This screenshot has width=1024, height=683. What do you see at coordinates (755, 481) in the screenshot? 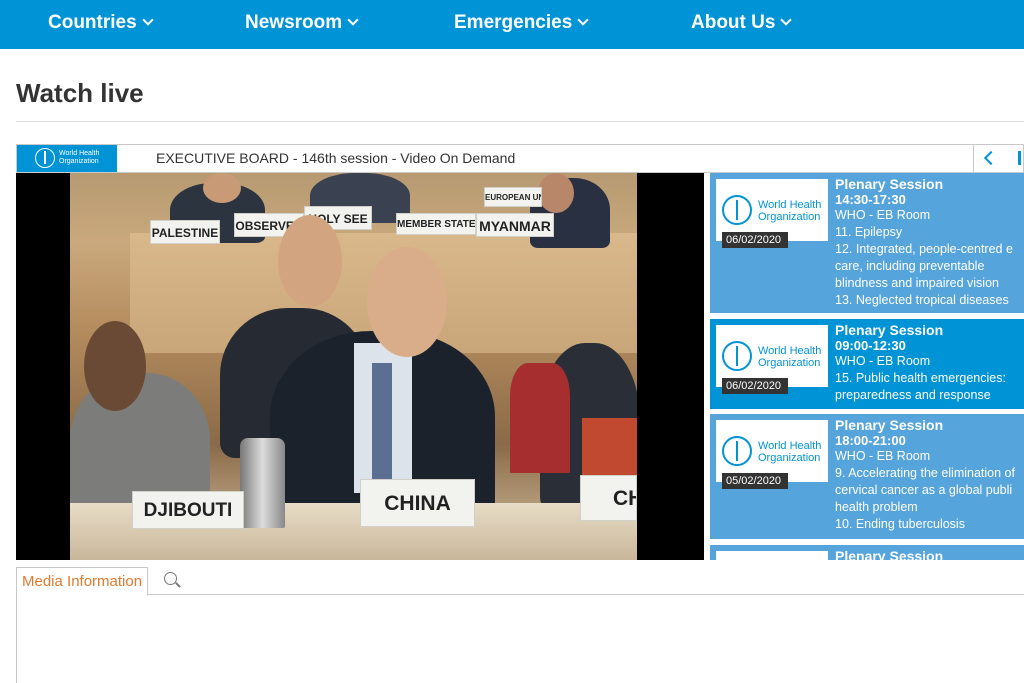
I see `playlist-date: 05/02/2020` at bounding box center [755, 481].